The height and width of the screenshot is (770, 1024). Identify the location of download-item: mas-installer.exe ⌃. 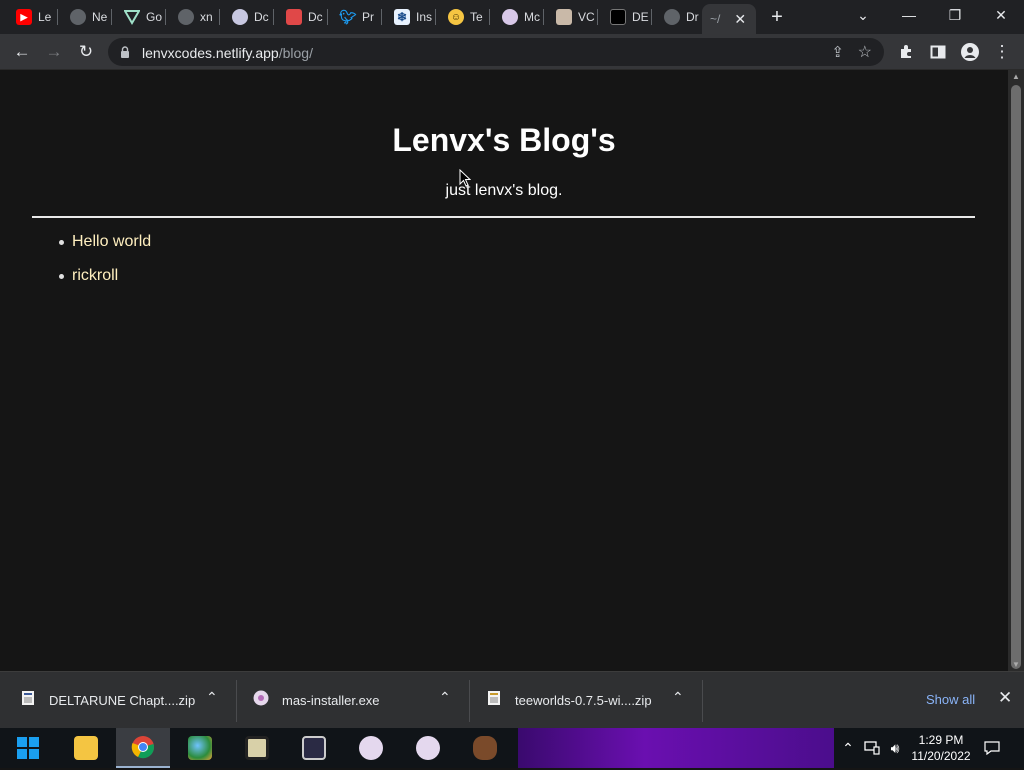
(353, 700).